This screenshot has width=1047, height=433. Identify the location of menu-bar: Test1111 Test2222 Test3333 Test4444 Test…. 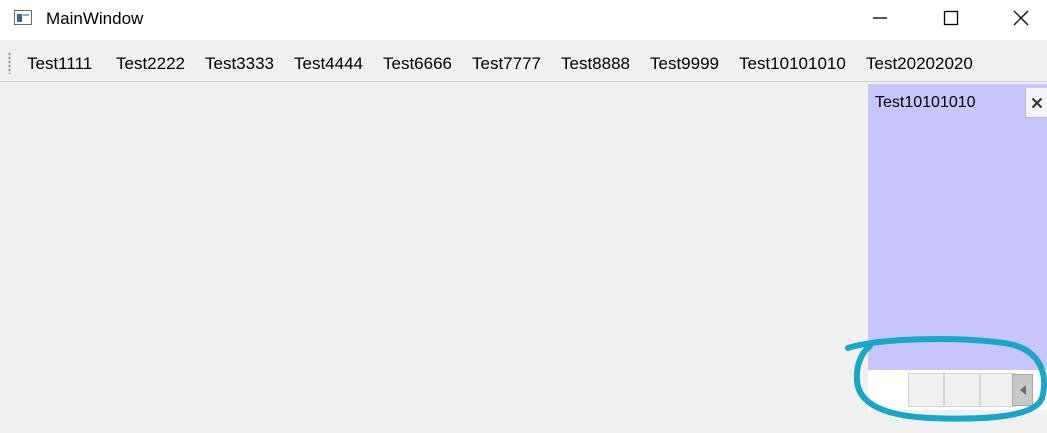
(523, 63).